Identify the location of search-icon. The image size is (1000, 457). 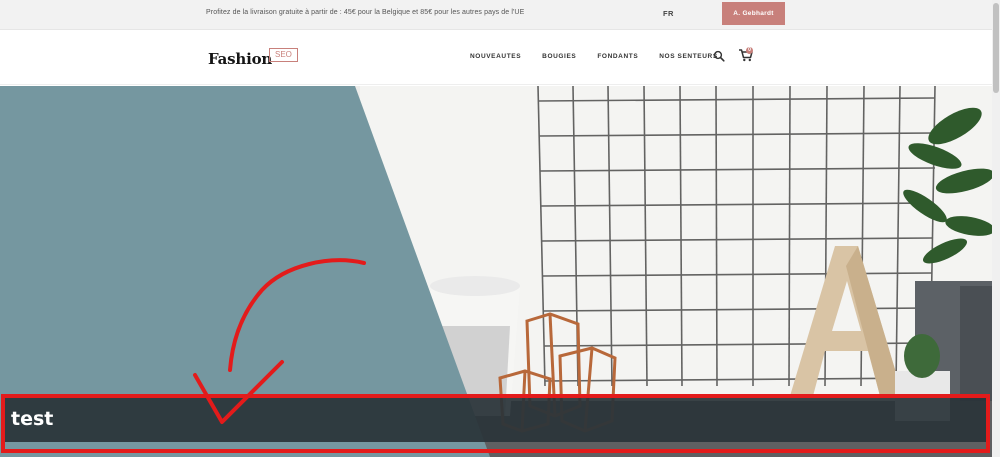
(719, 56).